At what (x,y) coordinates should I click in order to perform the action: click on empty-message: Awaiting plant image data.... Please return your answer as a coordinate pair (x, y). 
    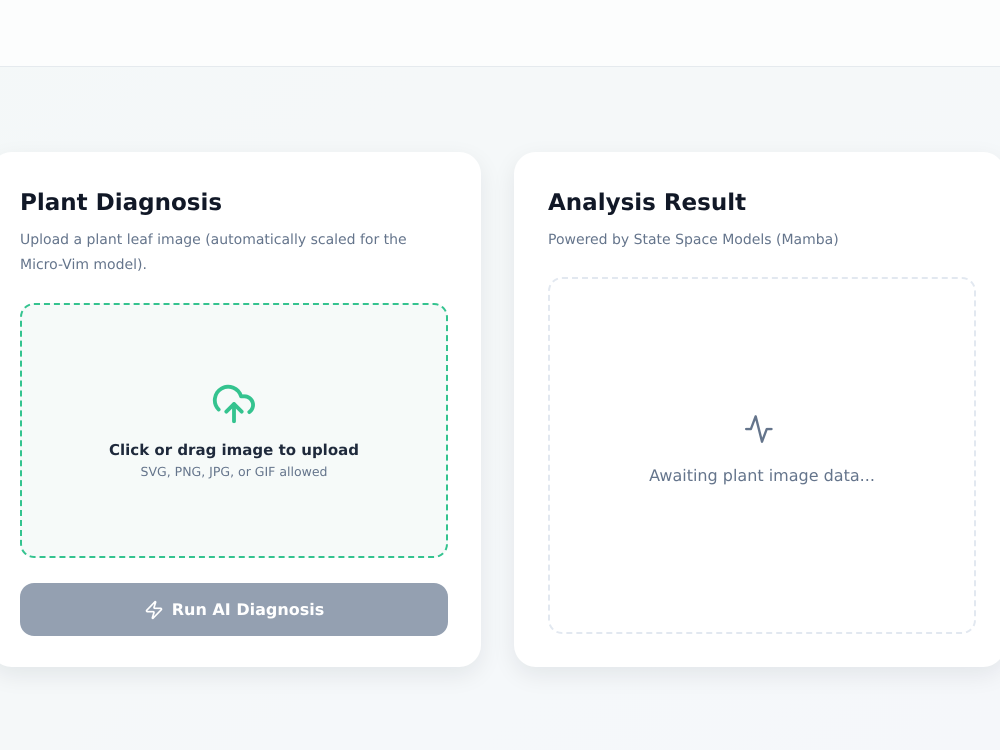
    Looking at the image, I should click on (762, 475).